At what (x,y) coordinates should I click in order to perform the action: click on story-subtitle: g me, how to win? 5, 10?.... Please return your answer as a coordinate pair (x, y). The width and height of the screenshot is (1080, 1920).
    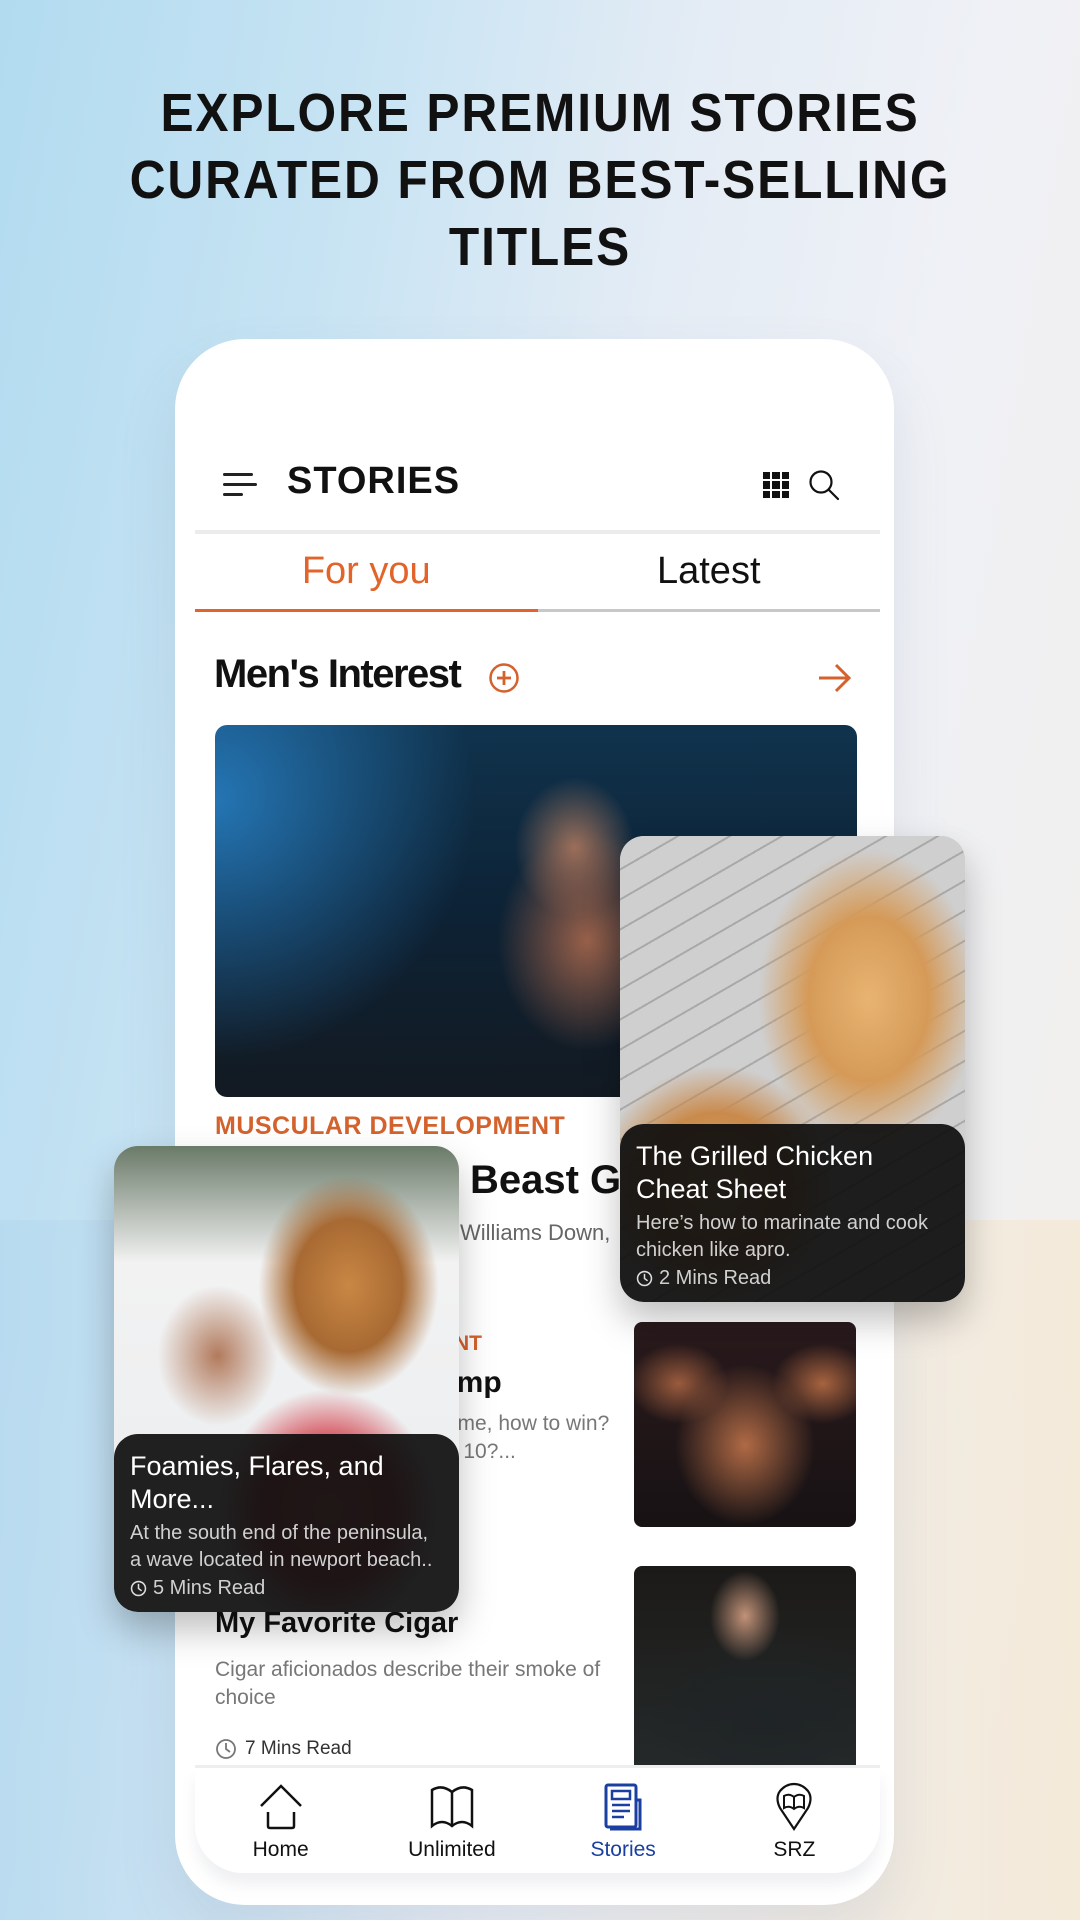
    Looking at the image, I should click on (525, 1437).